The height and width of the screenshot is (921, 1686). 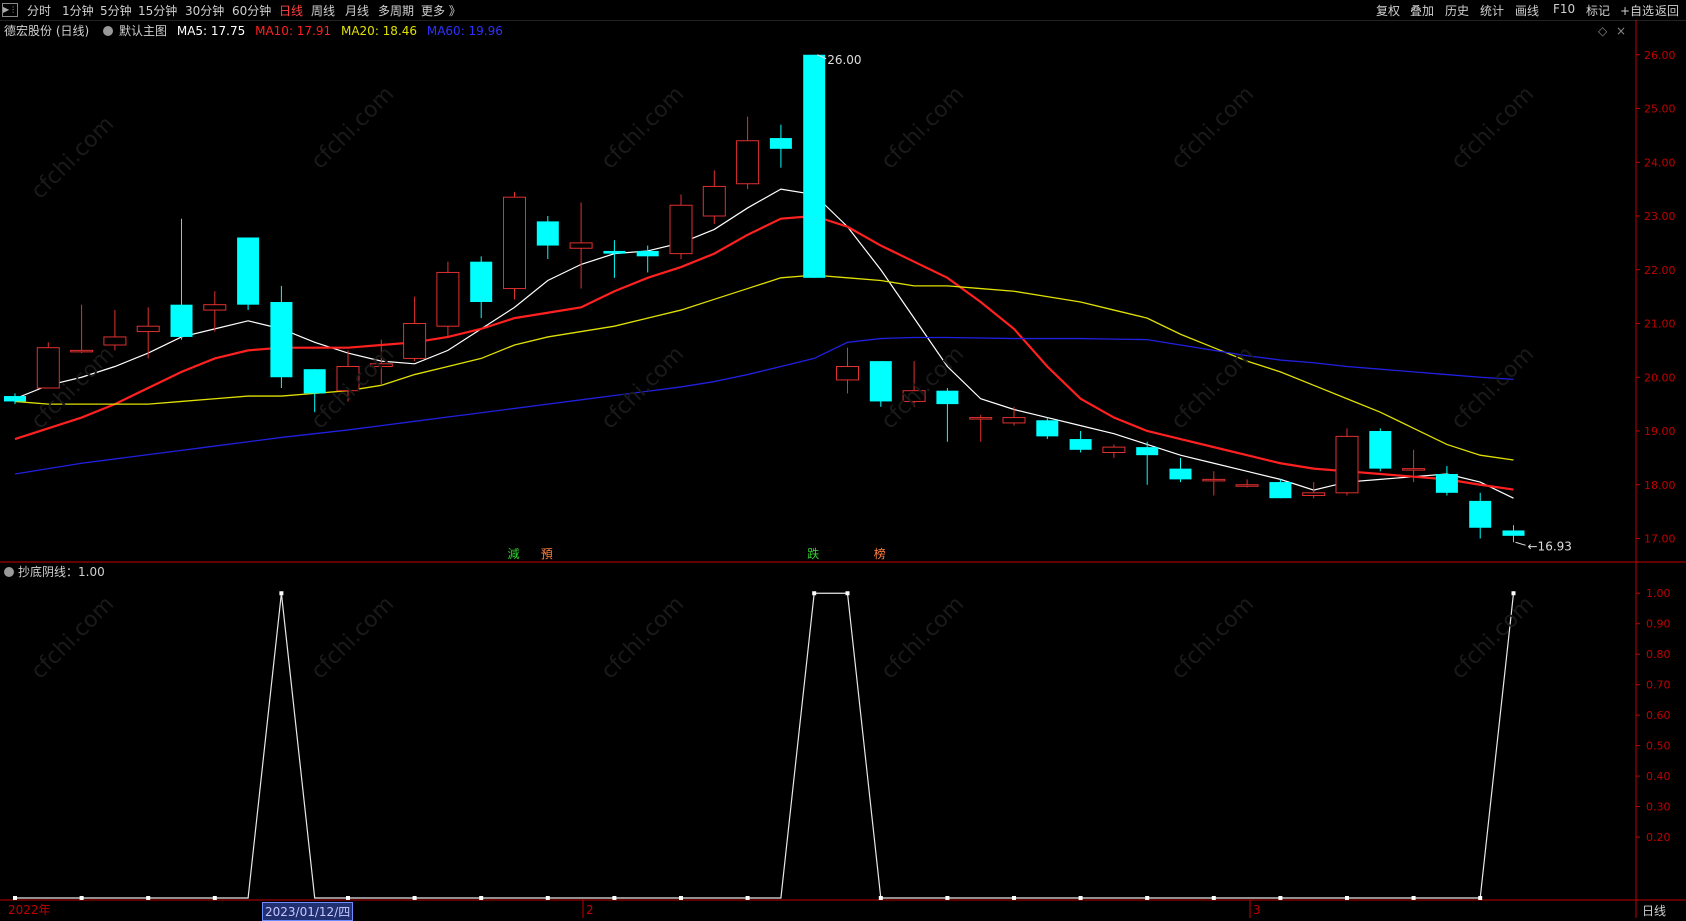 I want to click on signal-label: 榜, so click(x=880, y=553).